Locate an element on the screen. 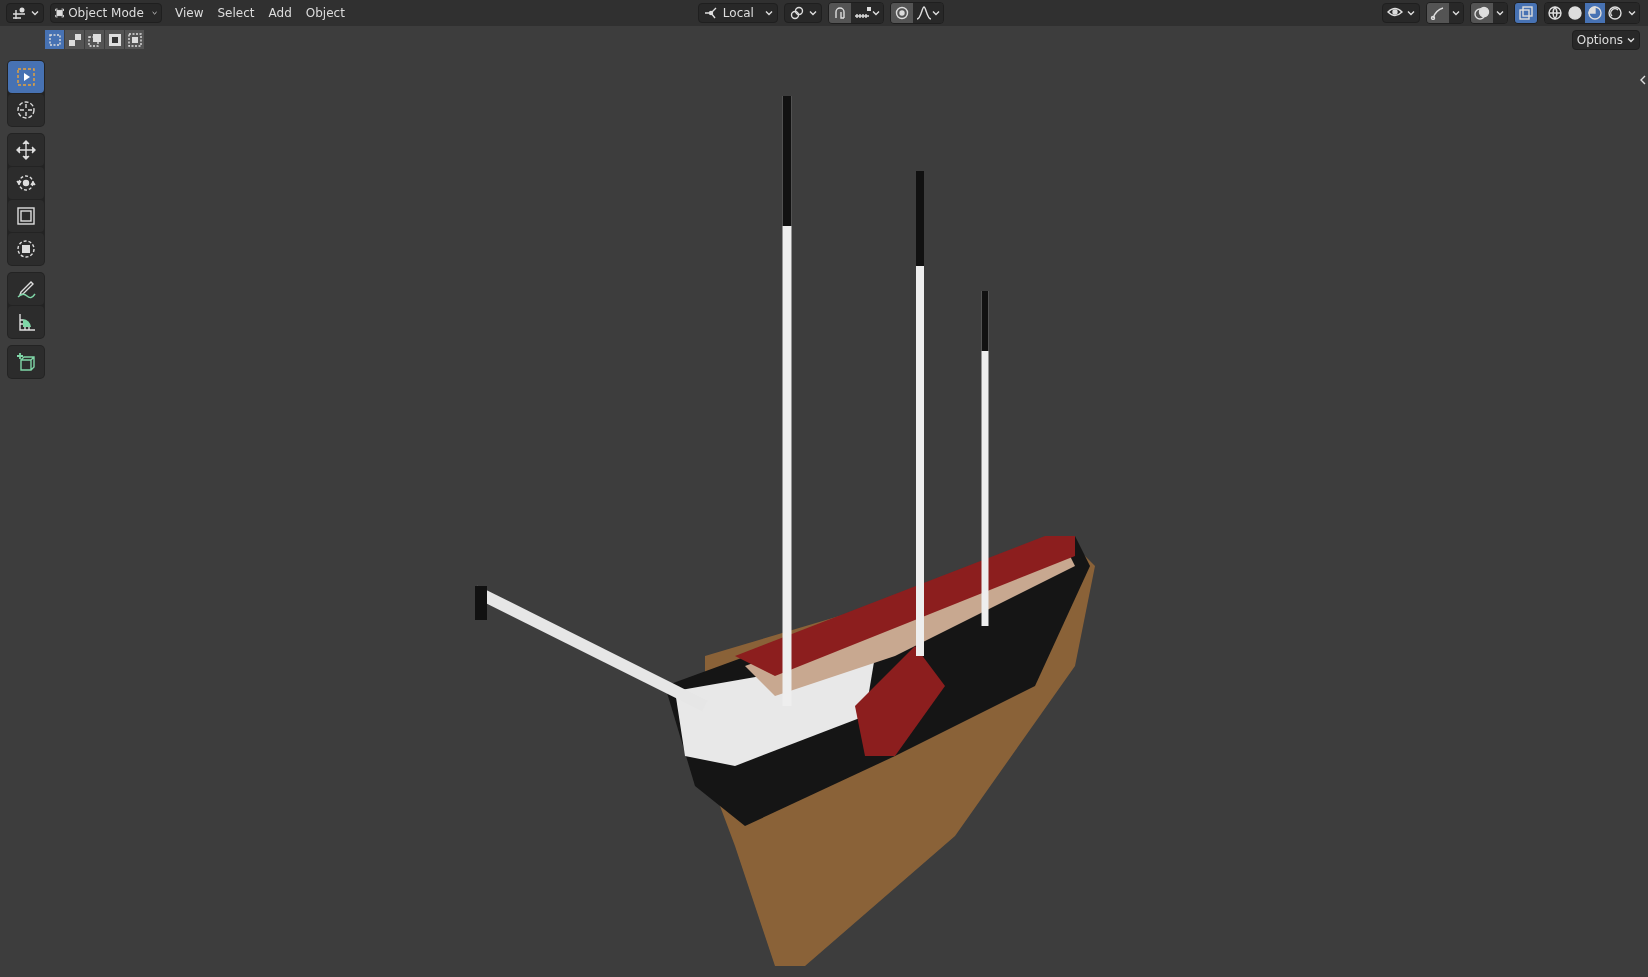 The width and height of the screenshot is (1648, 977). xray-icon is located at coordinates (1526, 13).